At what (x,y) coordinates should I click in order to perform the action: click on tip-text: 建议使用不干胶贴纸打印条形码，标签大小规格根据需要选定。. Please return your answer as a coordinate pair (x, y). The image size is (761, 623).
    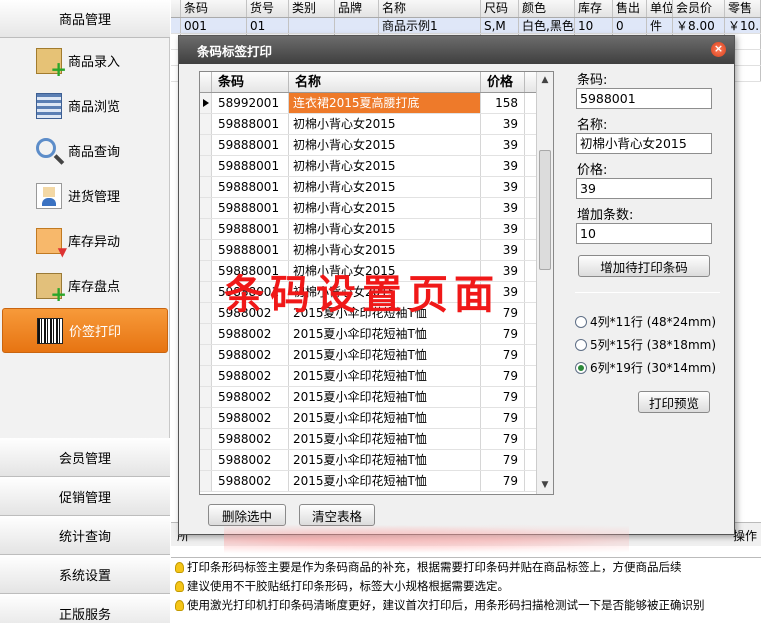
    Looking at the image, I should click on (348, 586).